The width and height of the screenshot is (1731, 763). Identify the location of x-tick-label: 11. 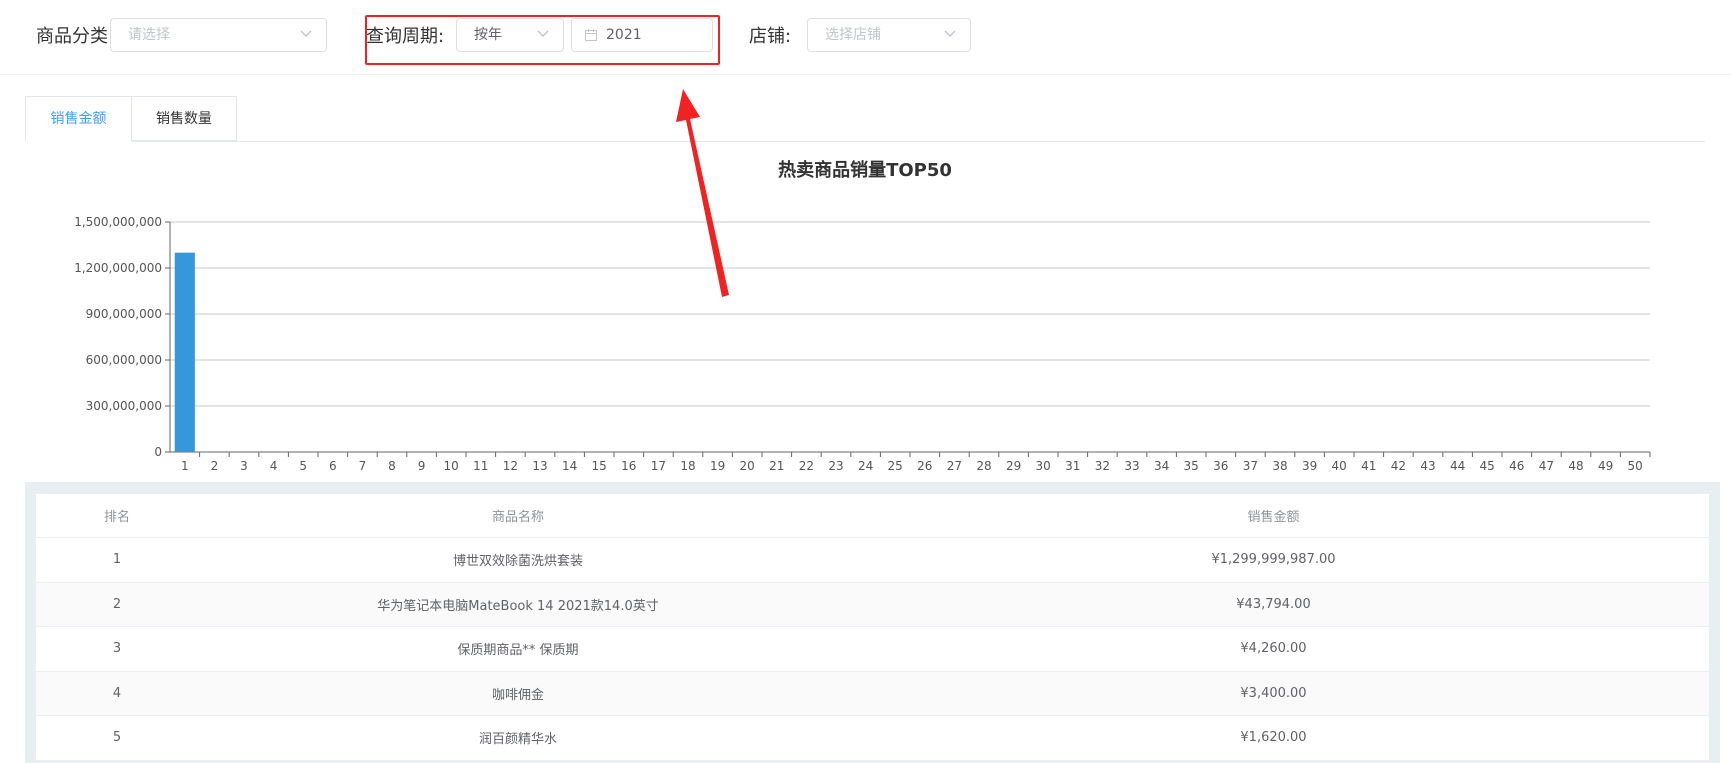
(480, 466).